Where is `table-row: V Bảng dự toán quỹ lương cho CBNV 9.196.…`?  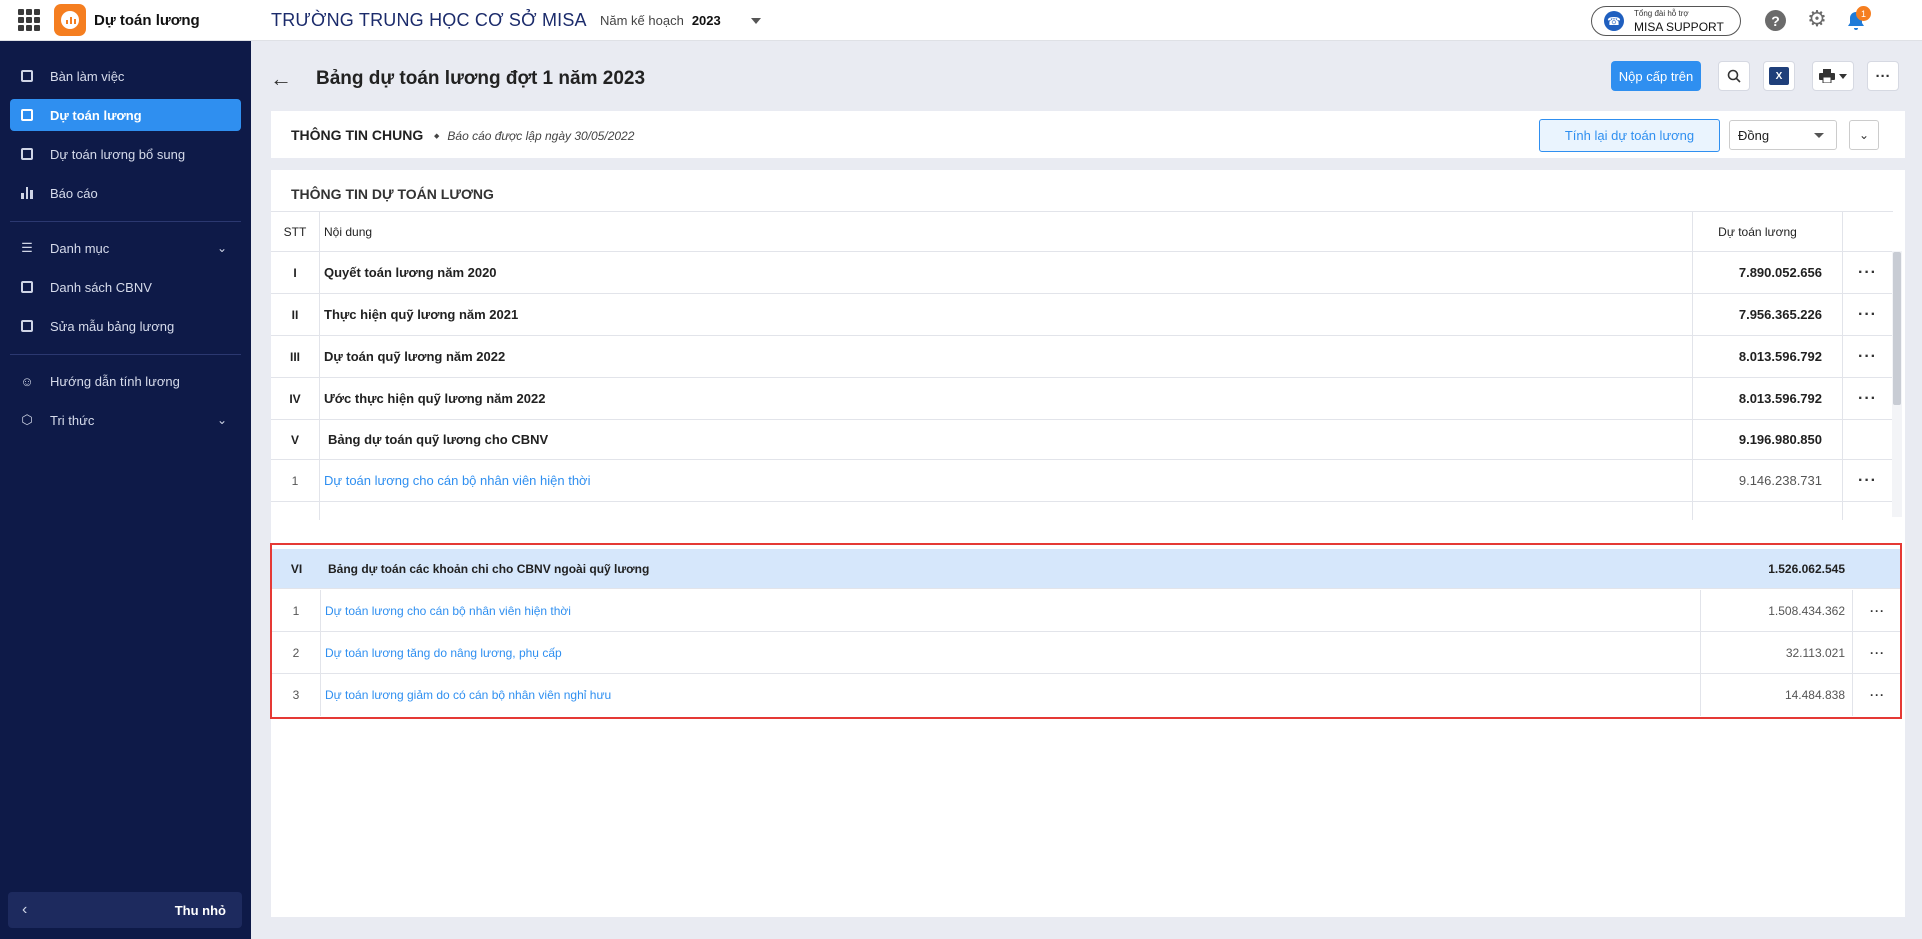 table-row: V Bảng dự toán quỹ lương cho CBNV 9.196.… is located at coordinates (1082, 440).